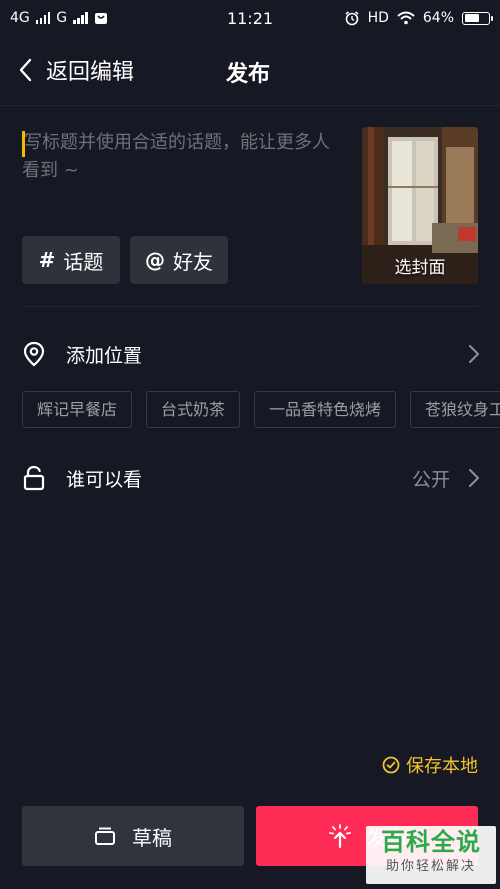 The height and width of the screenshot is (889, 500). I want to click on check-circle-icon, so click(391, 765).